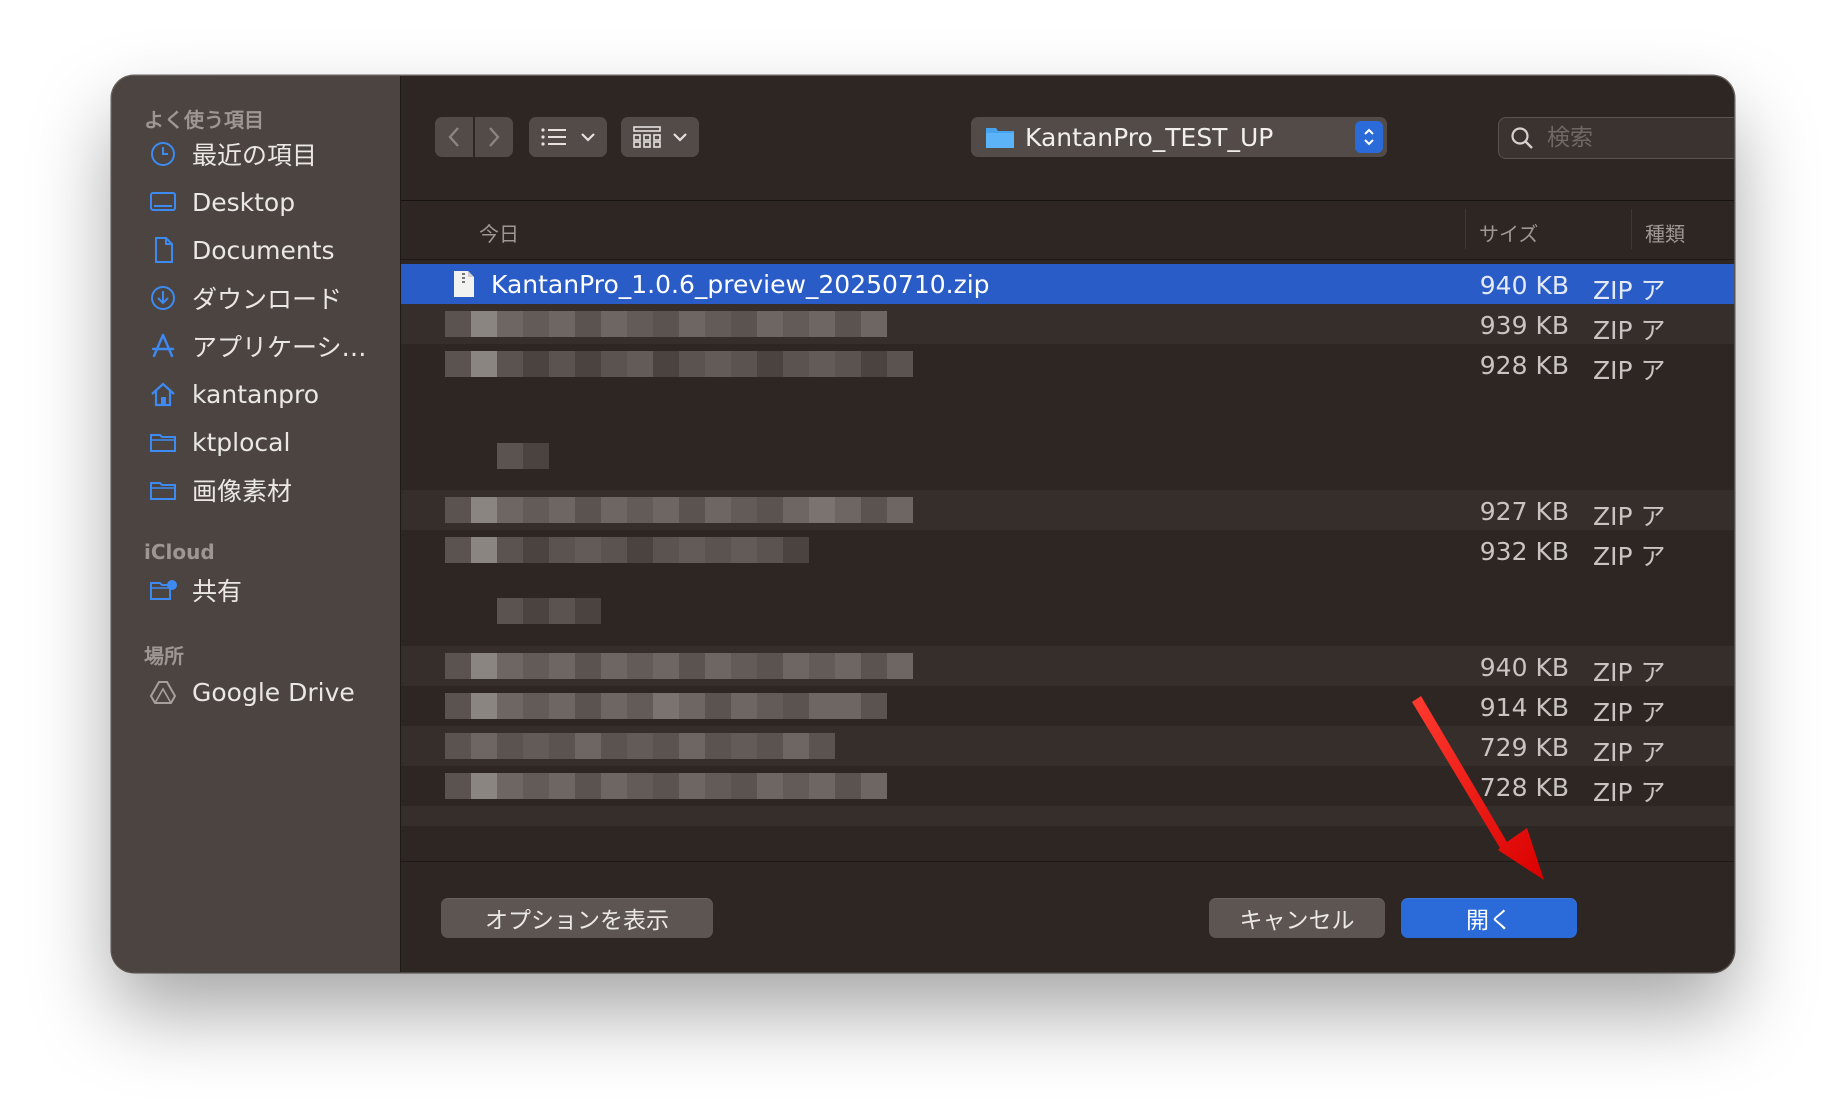  What do you see at coordinates (553, 137) in the screenshot?
I see `list-icon` at bounding box center [553, 137].